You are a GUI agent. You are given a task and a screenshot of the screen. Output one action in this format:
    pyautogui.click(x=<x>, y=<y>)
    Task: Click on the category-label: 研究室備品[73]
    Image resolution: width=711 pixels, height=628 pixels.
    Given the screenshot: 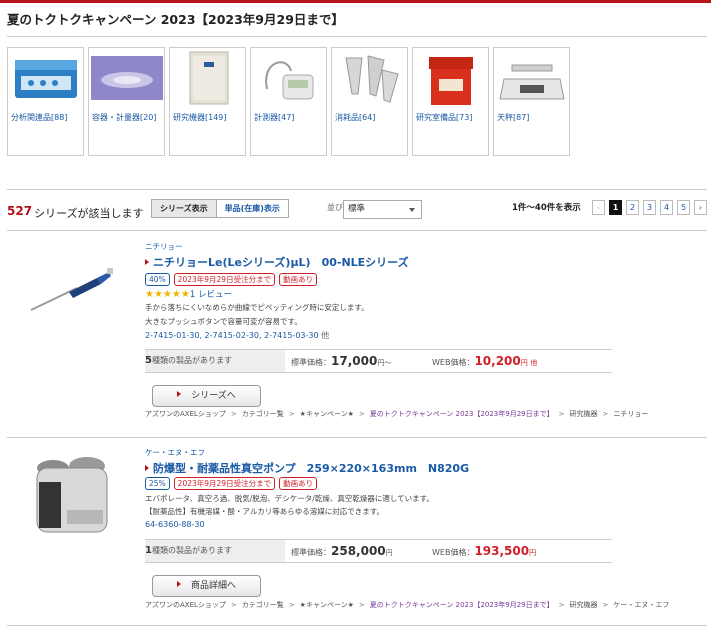 What is the action you would take?
    pyautogui.click(x=444, y=117)
    